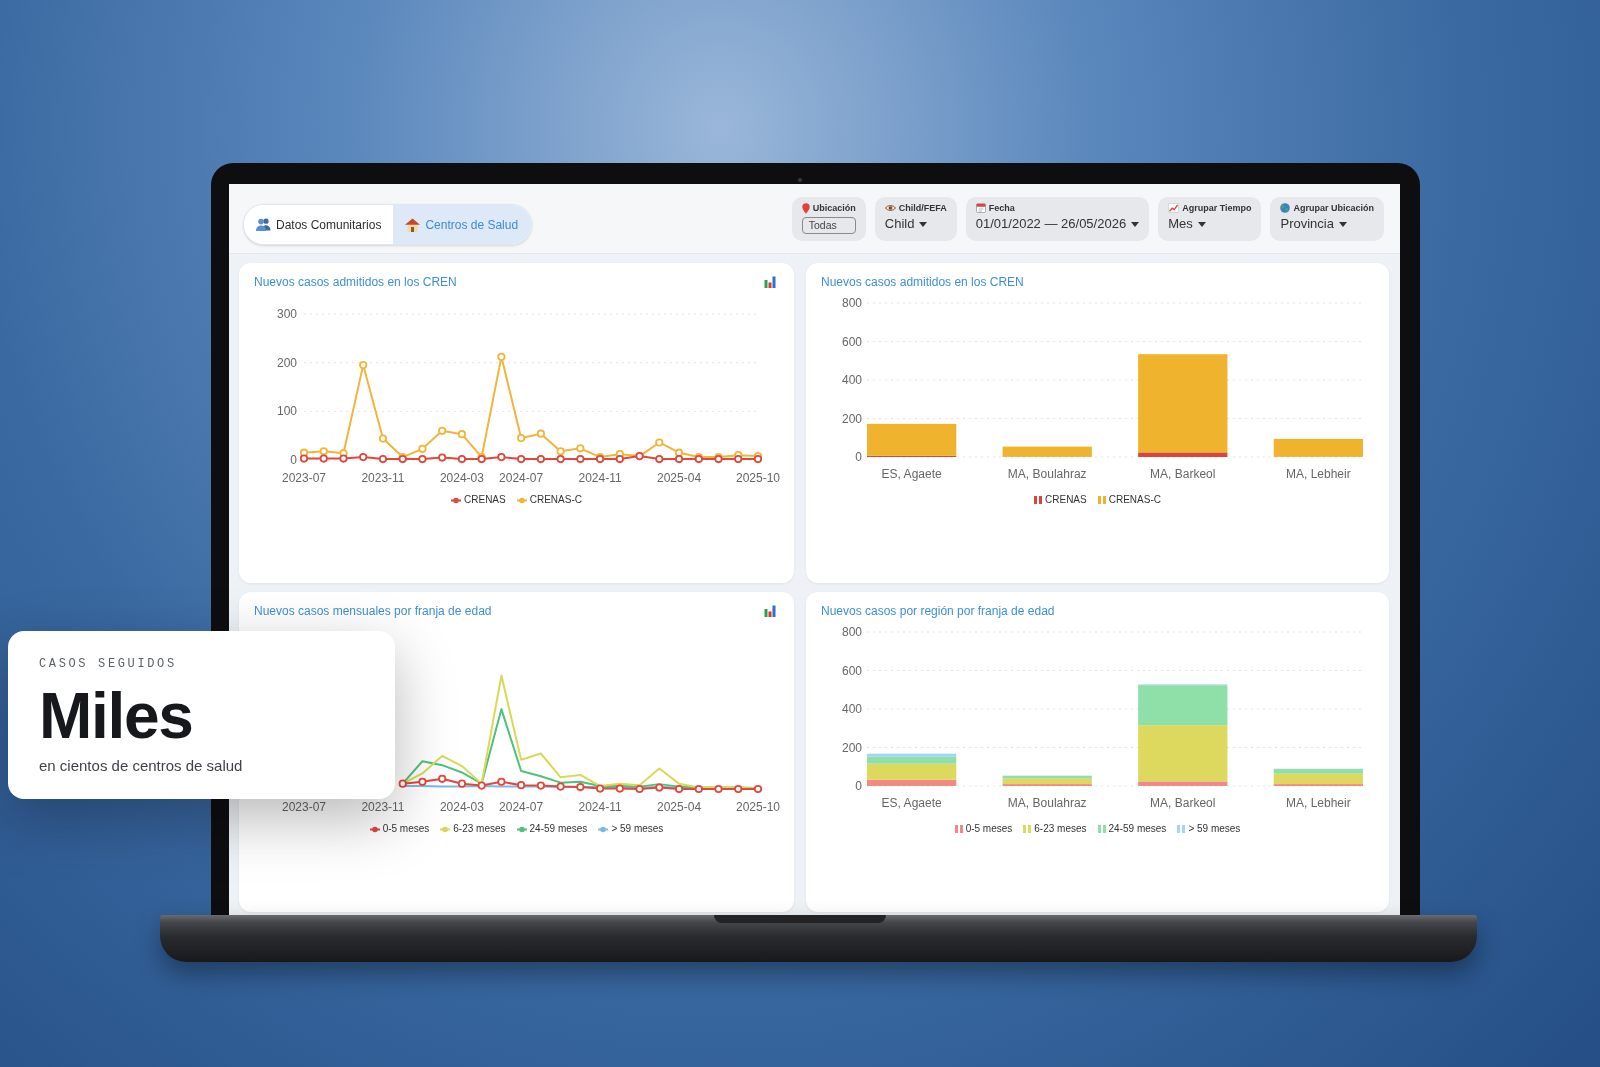 Image resolution: width=1600 pixels, height=1067 pixels. What do you see at coordinates (1217, 208) in the screenshot?
I see `filter-label: Agrupar Tiempo` at bounding box center [1217, 208].